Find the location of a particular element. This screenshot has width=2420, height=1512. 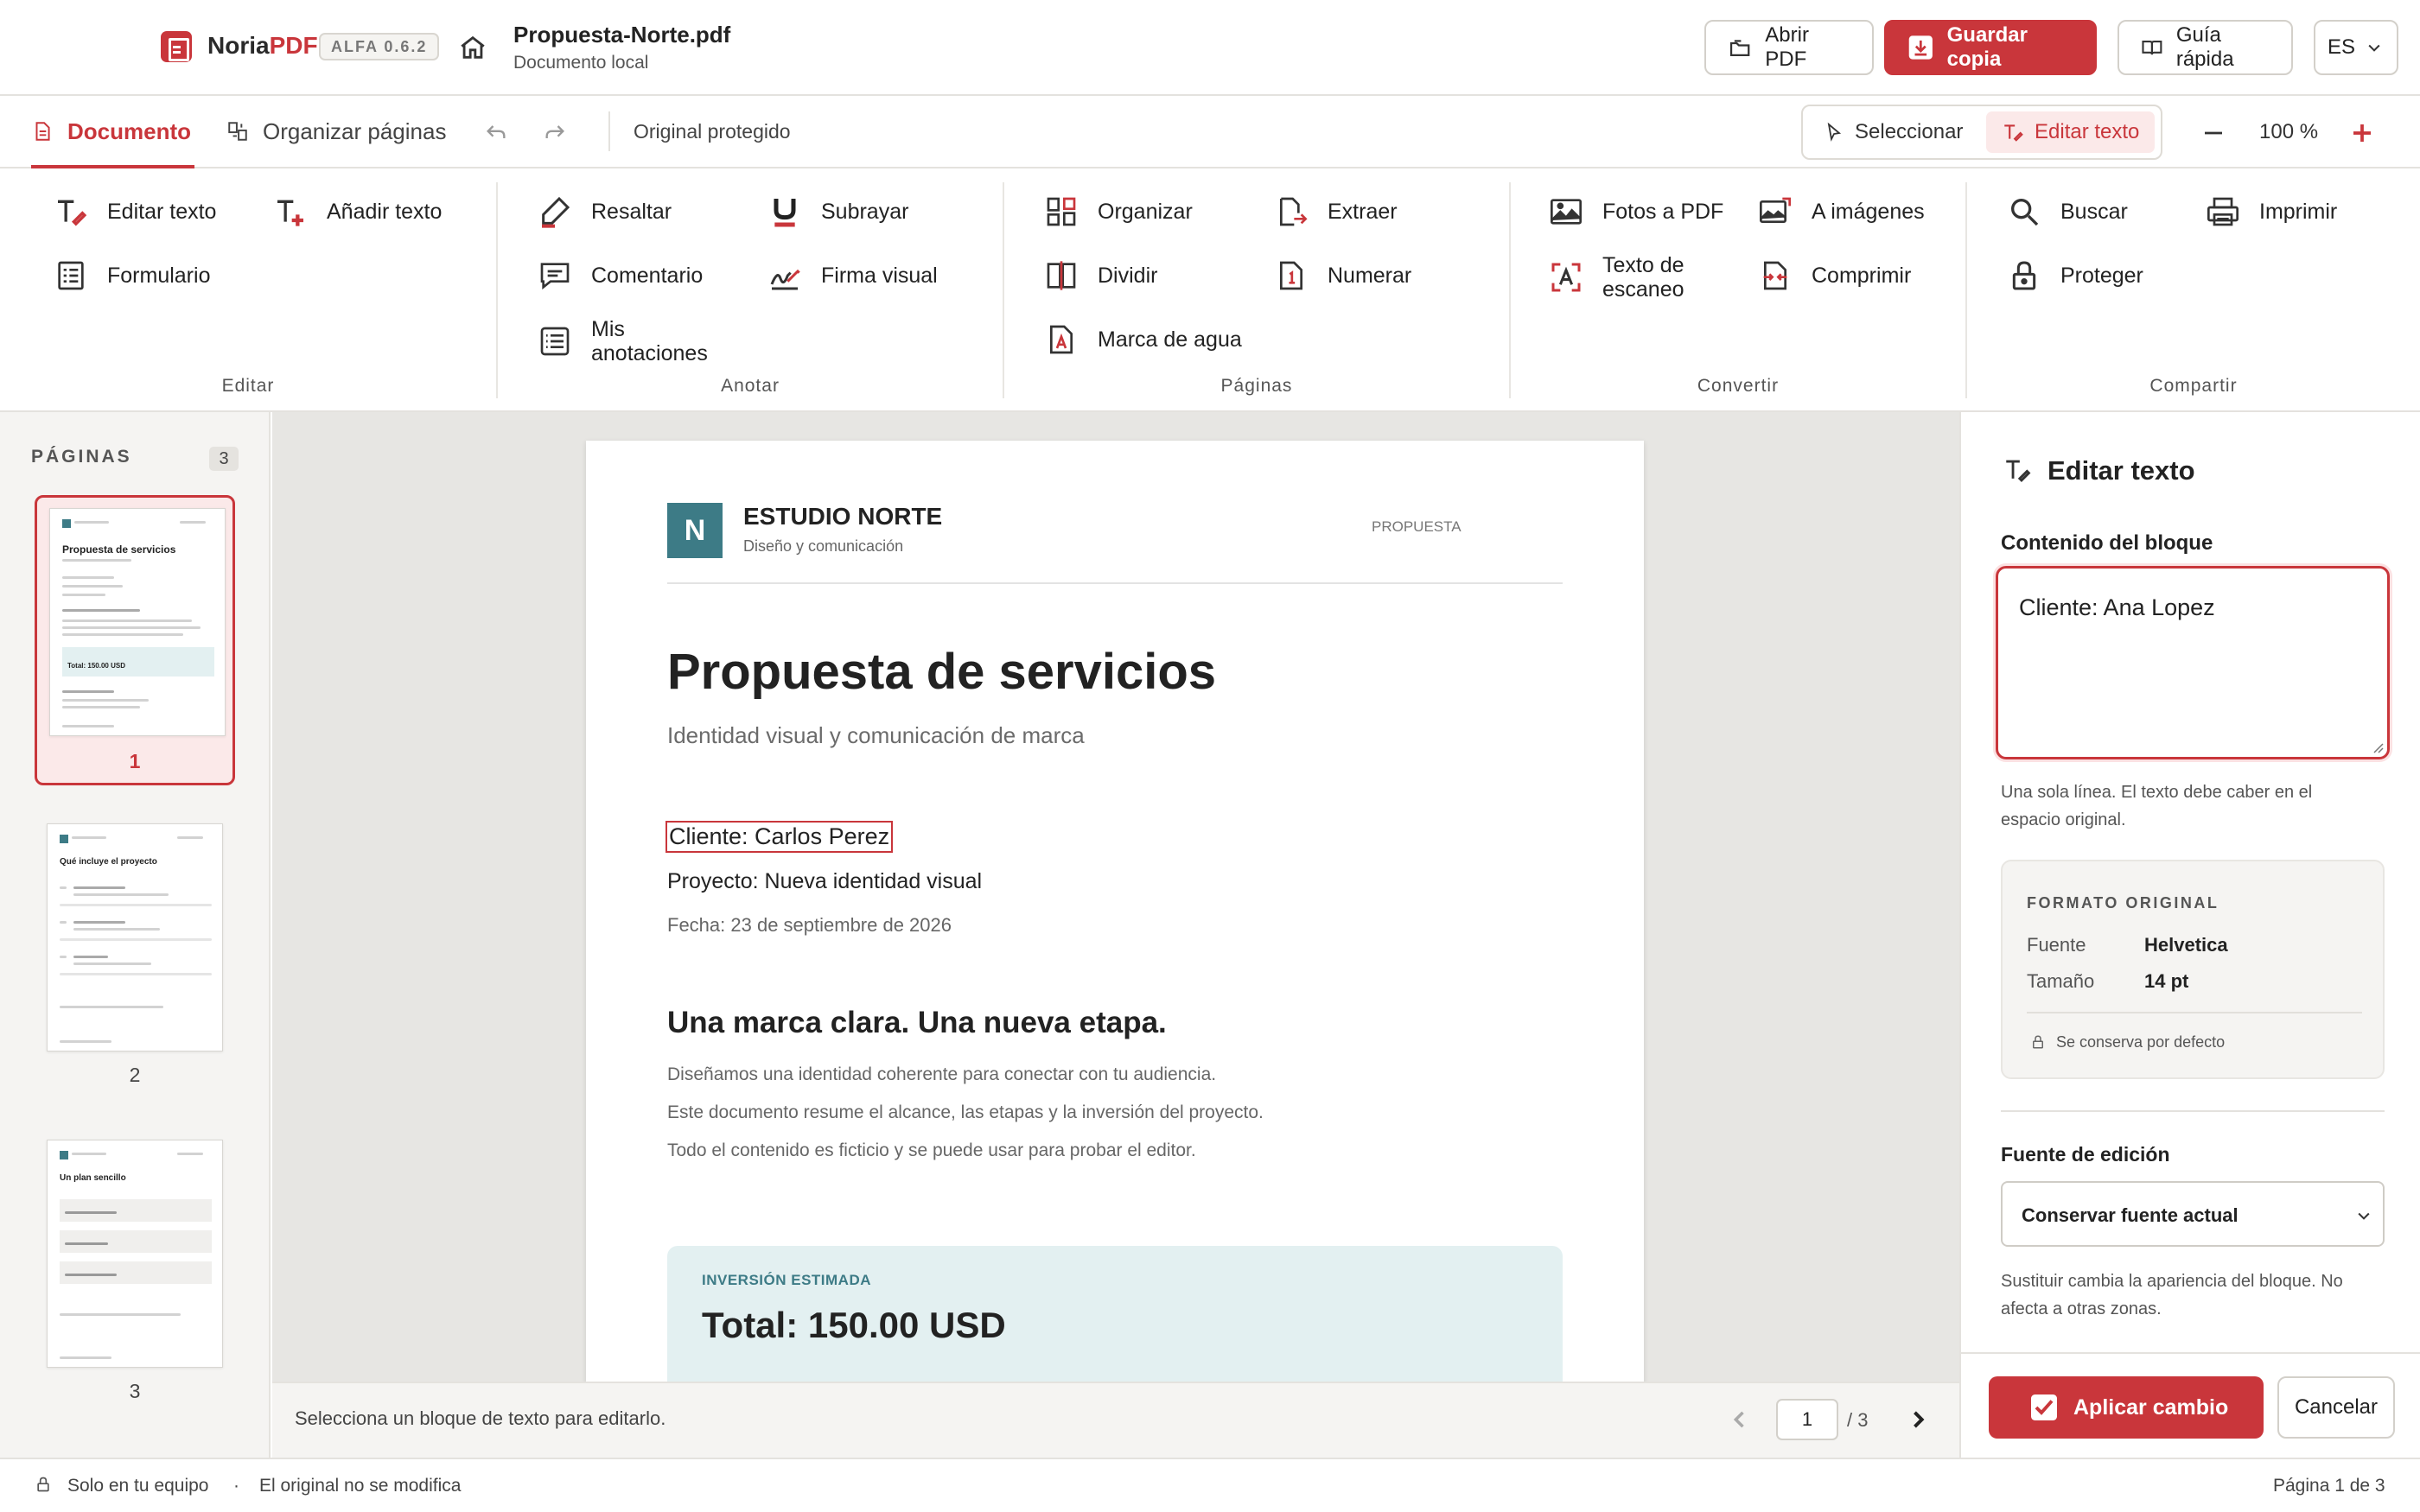

compress-tool: Comprimir is located at coordinates (1834, 275).